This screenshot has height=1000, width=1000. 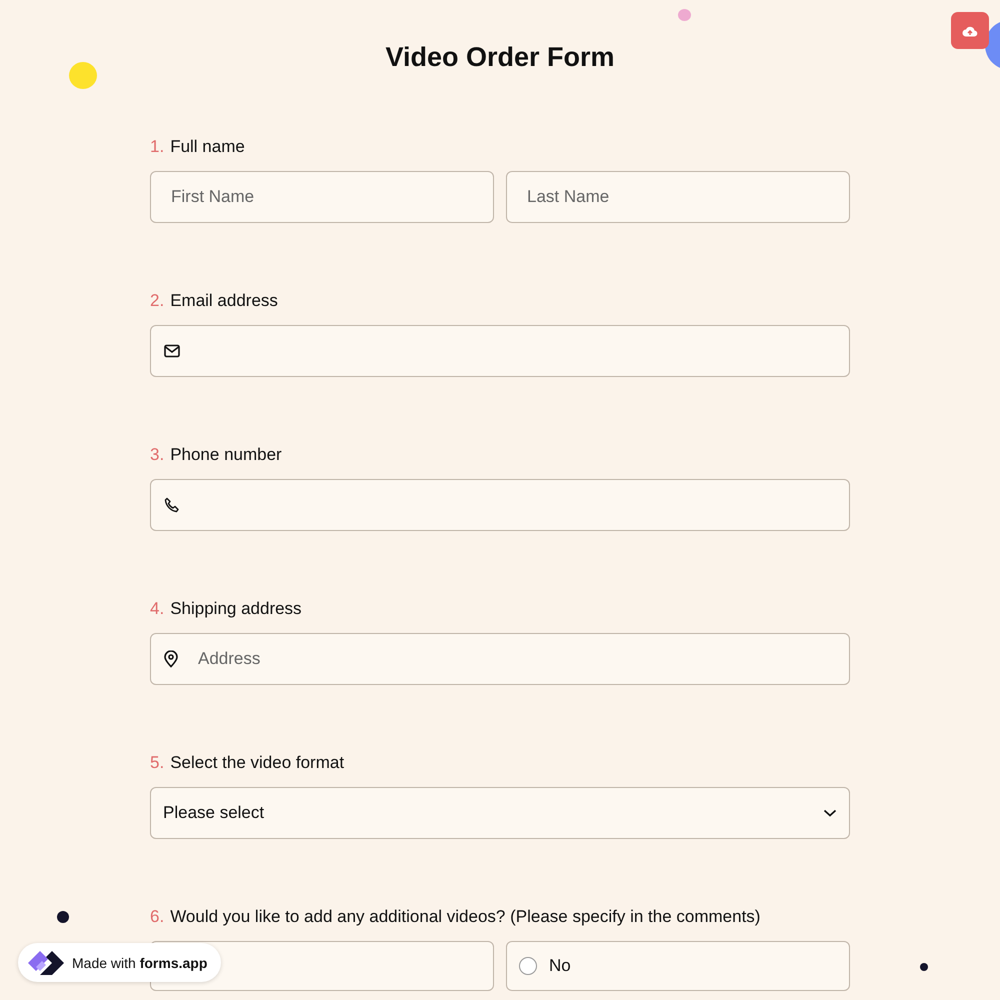 What do you see at coordinates (465, 917) in the screenshot?
I see `question-label: Would you like to add any additional videos? (Please specify in the comments)` at bounding box center [465, 917].